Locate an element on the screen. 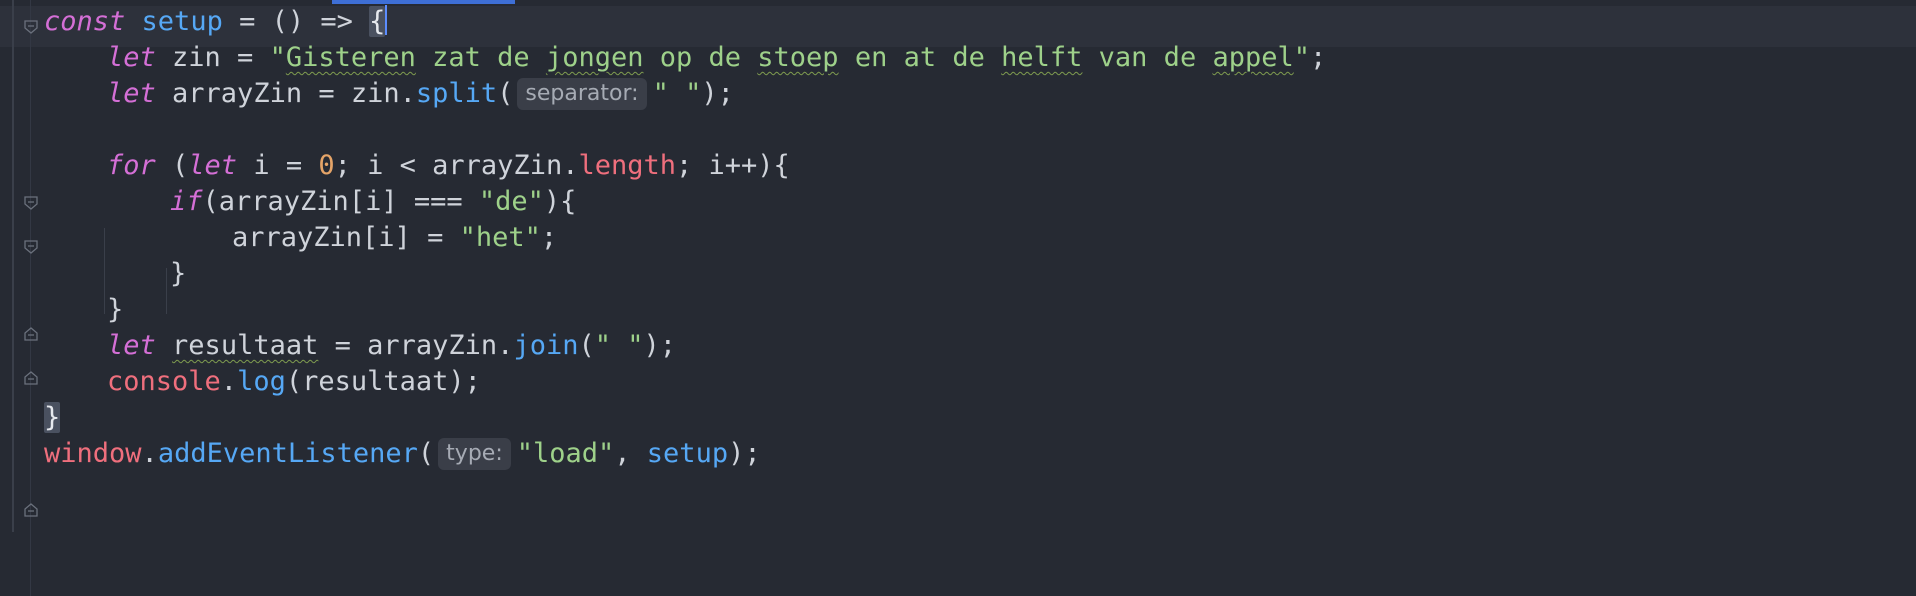  code-token: split is located at coordinates (456, 93).